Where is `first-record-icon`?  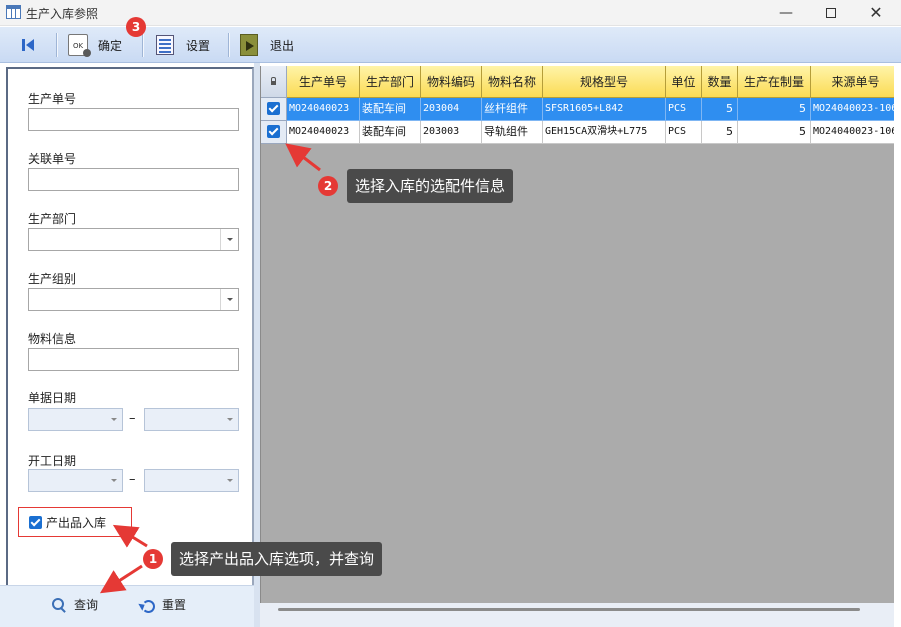
first-record-icon is located at coordinates (29, 45).